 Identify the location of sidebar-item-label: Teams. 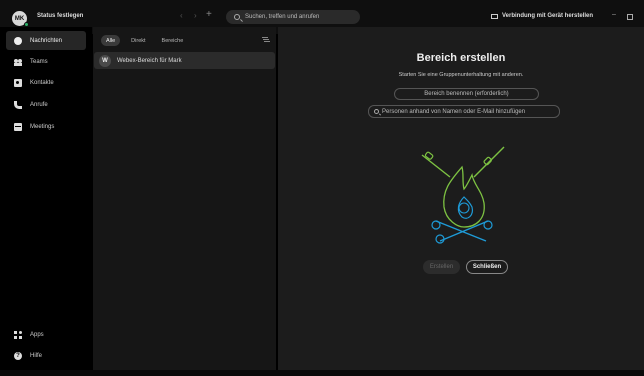
(39, 61).